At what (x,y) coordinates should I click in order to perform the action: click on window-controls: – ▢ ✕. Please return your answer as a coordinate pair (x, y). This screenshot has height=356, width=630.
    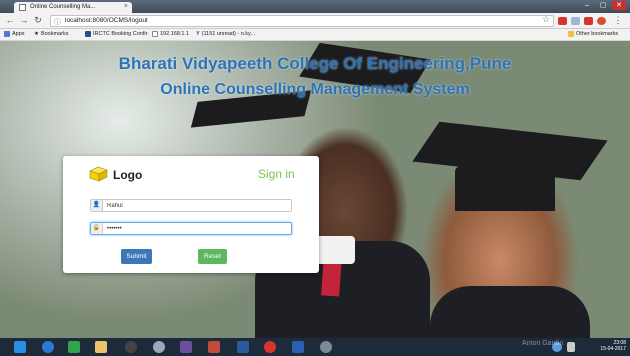
    Looking at the image, I should click on (603, 5).